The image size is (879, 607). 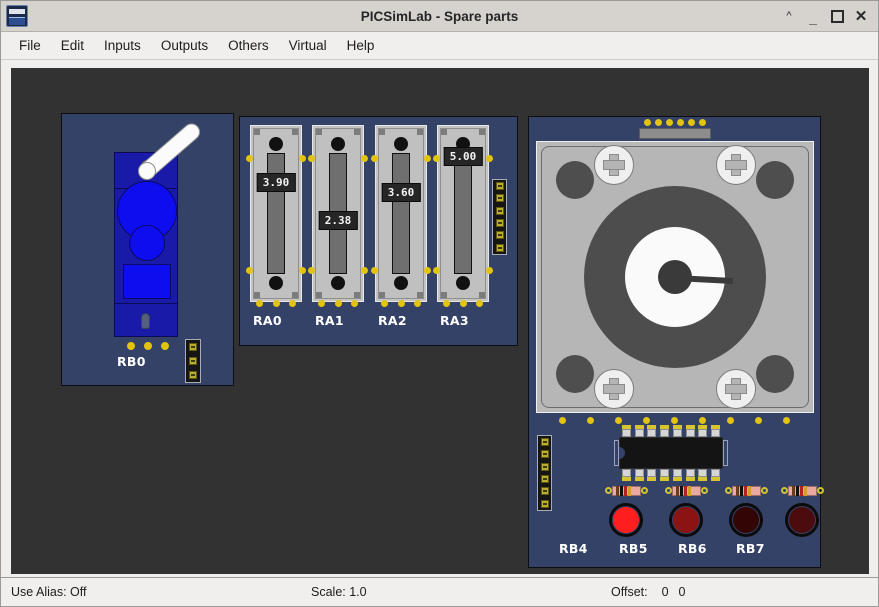 I want to click on ic-notch, so click(x=622, y=453).